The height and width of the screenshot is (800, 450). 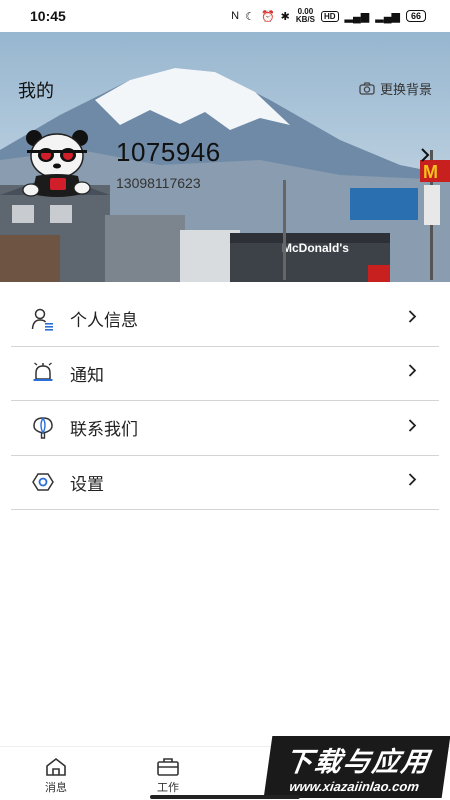 What do you see at coordinates (305, 19) in the screenshot?
I see `network-speed-unit: KB/S` at bounding box center [305, 19].